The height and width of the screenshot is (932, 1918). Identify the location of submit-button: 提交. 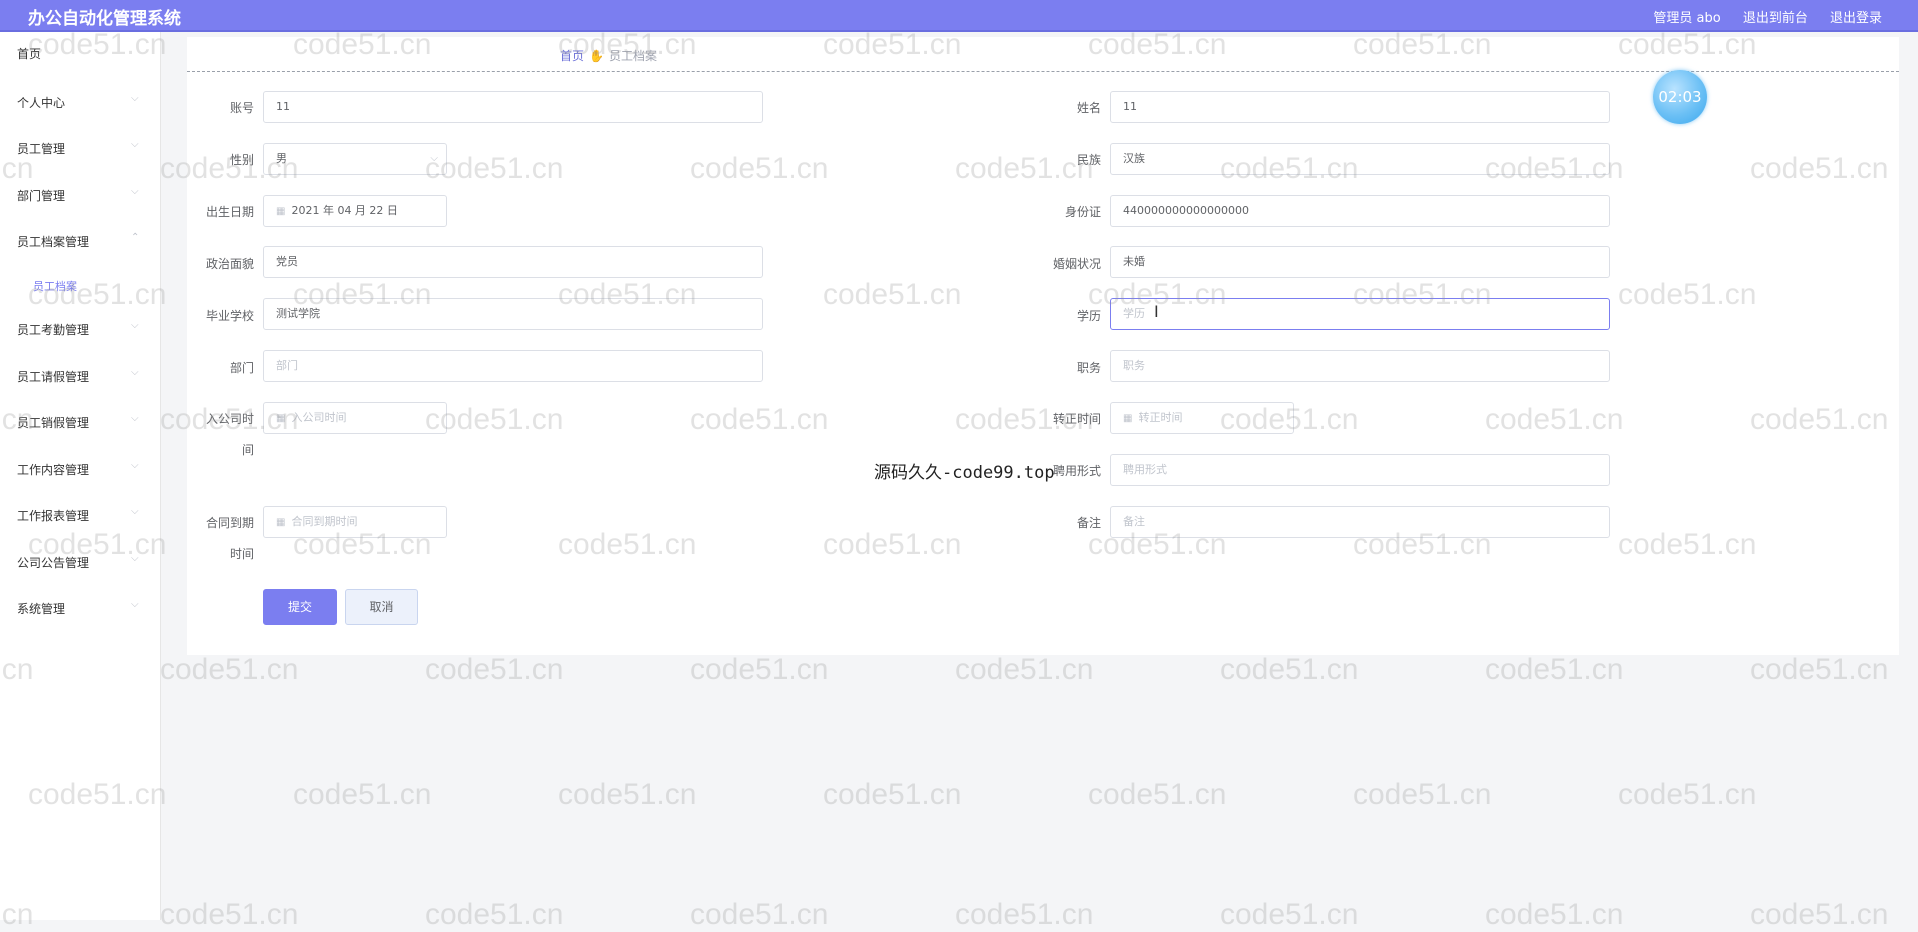
(300, 607).